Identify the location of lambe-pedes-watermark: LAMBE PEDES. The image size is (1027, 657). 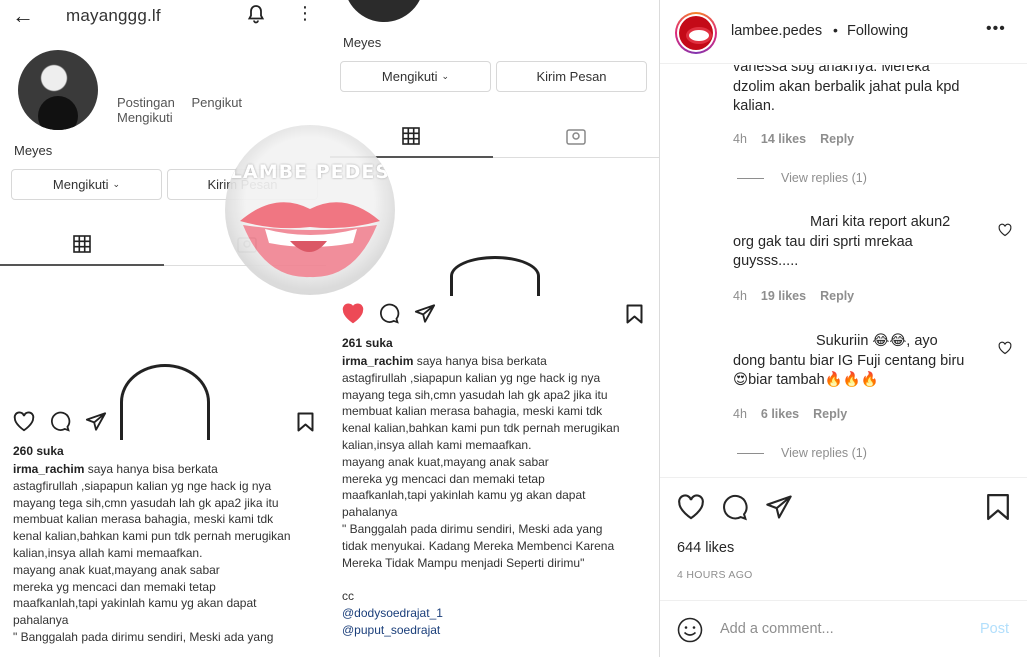
(310, 210).